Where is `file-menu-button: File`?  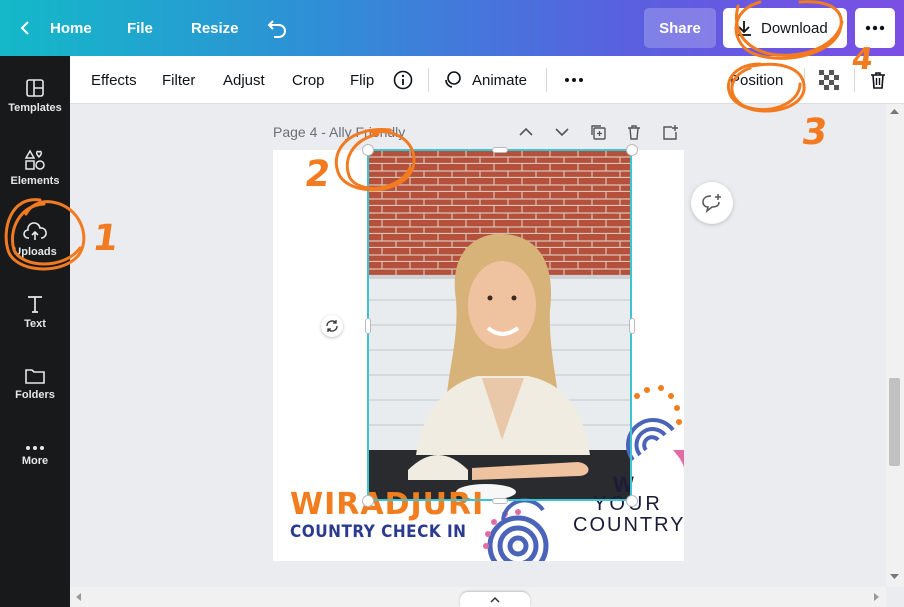
file-menu-button: File is located at coordinates (140, 28).